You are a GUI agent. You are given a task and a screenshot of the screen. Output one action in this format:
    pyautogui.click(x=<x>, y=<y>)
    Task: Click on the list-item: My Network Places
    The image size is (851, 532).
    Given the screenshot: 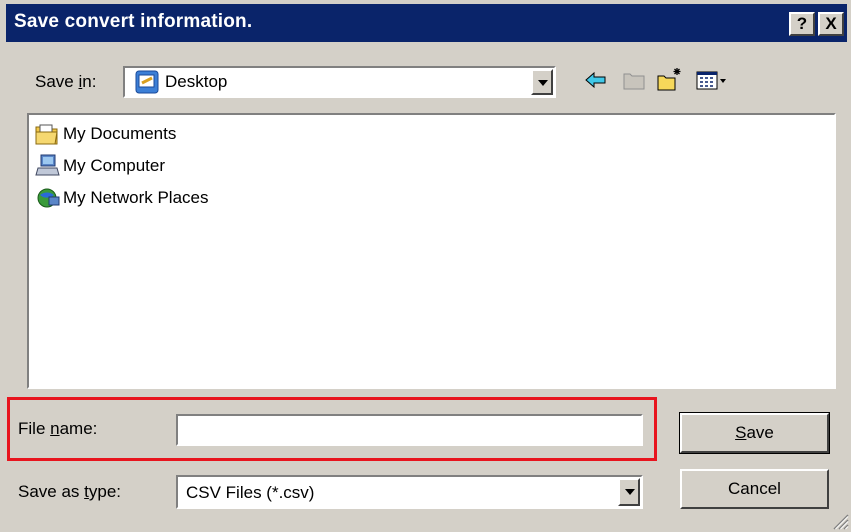 What is the action you would take?
    pyautogui.click(x=121, y=198)
    